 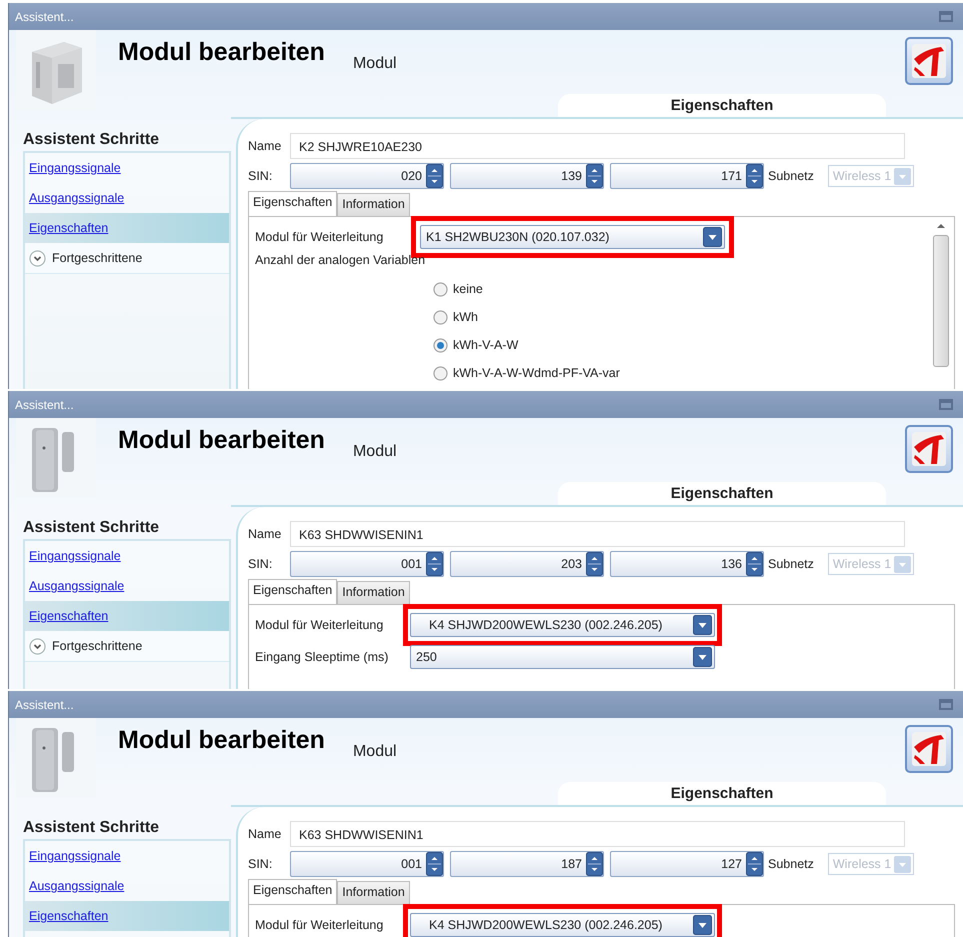 What do you see at coordinates (572, 237) in the screenshot?
I see `dropdown: K1 SH2WBU230N (020.107.032)` at bounding box center [572, 237].